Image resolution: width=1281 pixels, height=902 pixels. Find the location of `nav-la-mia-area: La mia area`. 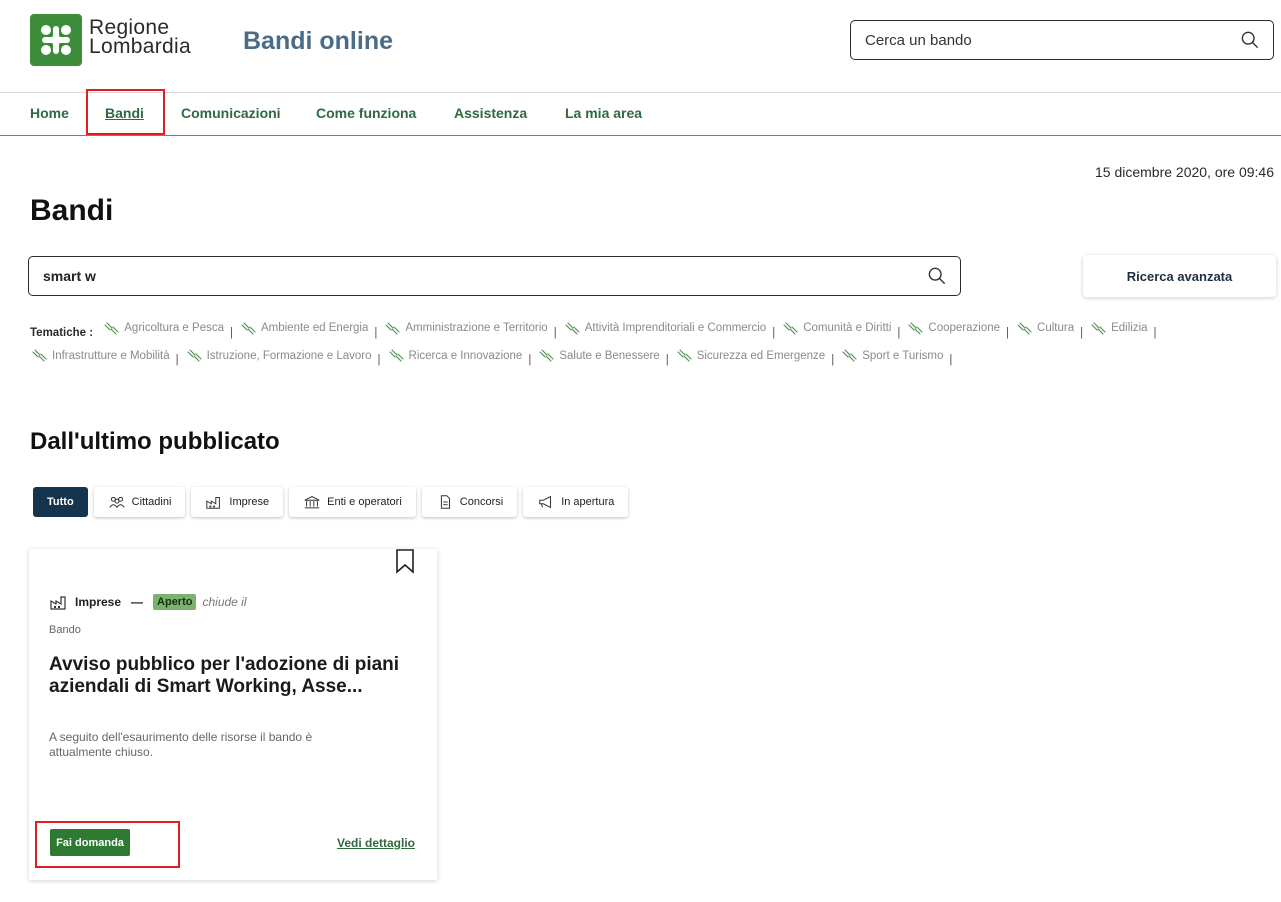

nav-la-mia-area: La mia area is located at coordinates (603, 113).